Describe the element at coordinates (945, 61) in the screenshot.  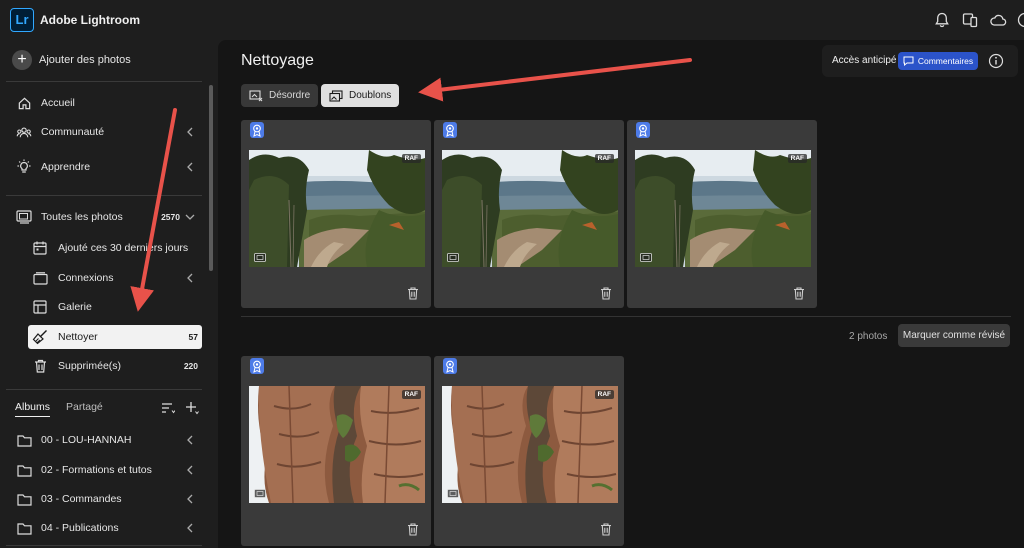
I see `comments-label: Commentaires` at that location.